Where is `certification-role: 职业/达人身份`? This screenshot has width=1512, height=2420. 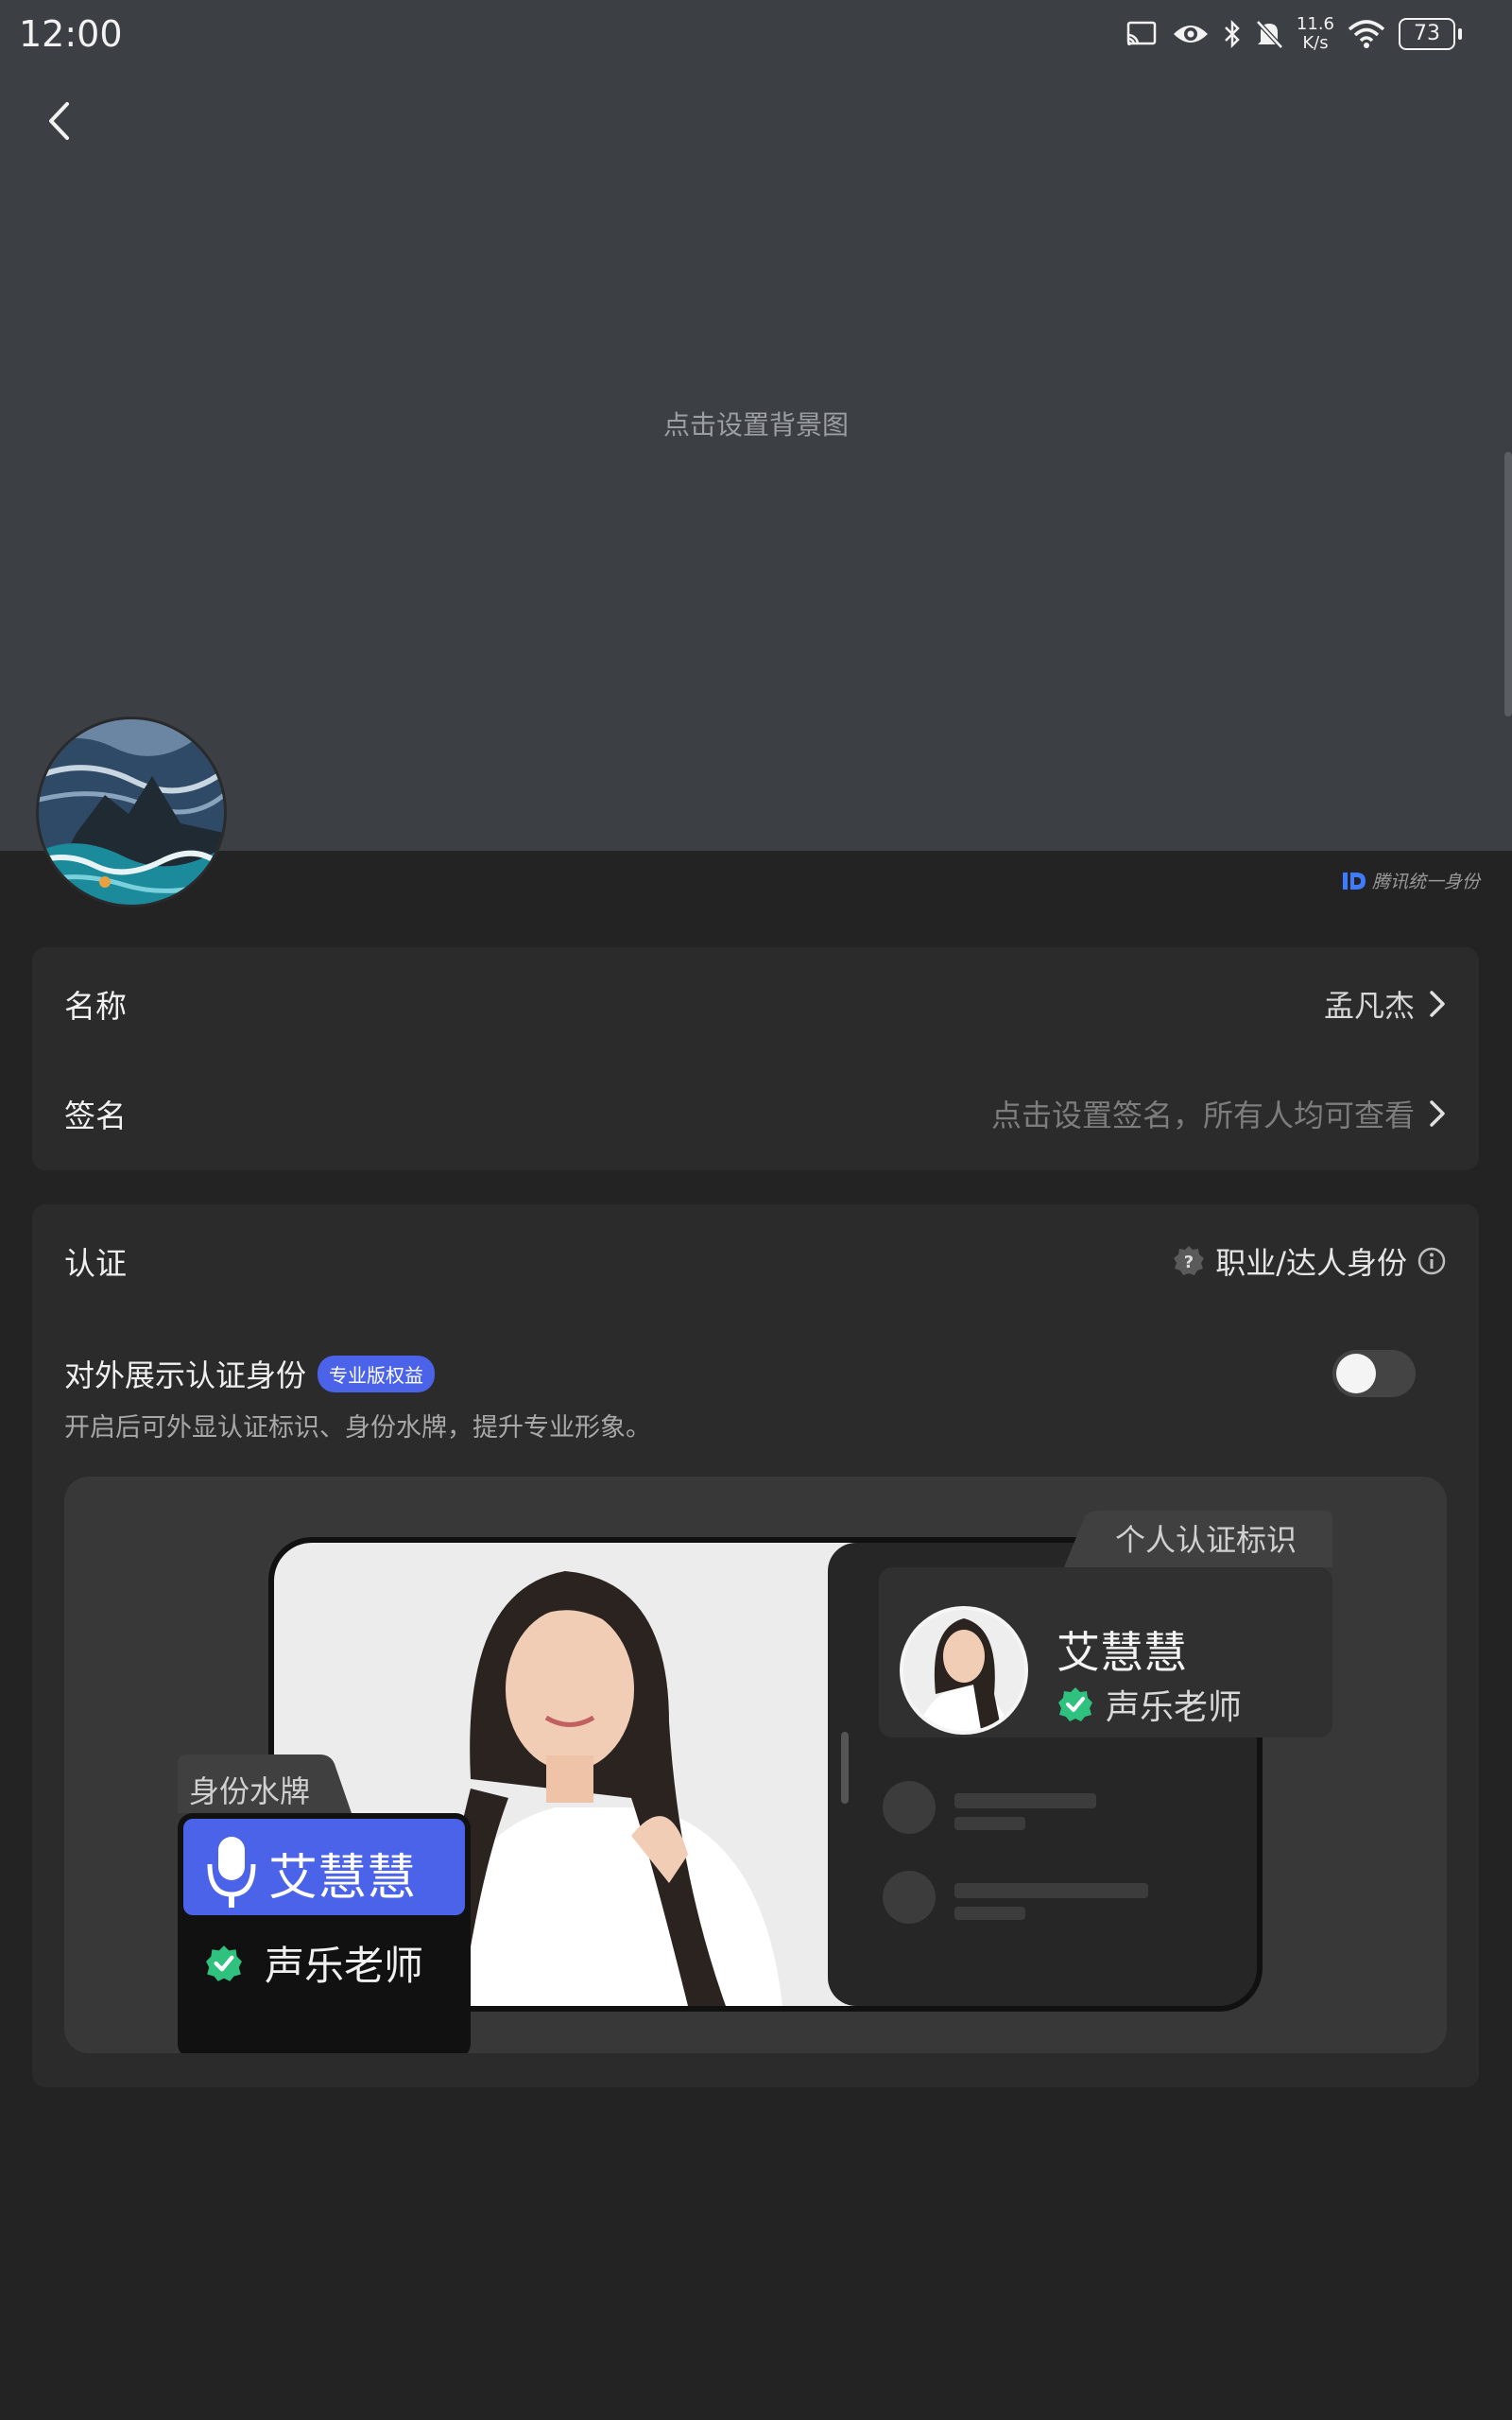 certification-role: 职业/达人身份 is located at coordinates (1311, 1263).